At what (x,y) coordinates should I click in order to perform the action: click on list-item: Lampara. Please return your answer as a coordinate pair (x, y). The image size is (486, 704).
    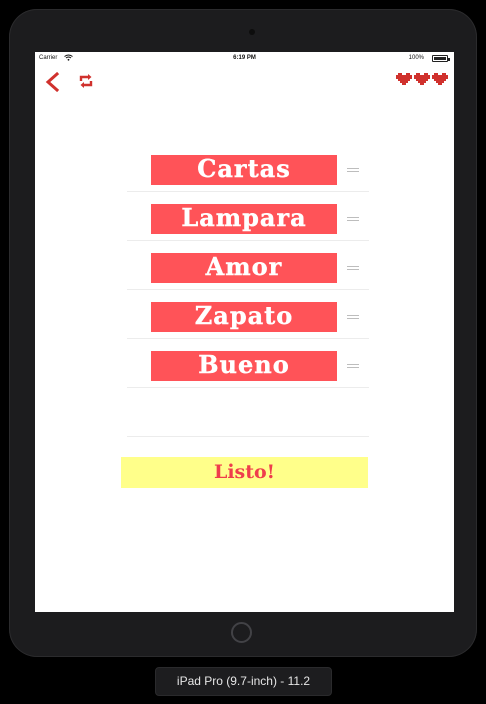
    Looking at the image, I should click on (248, 216).